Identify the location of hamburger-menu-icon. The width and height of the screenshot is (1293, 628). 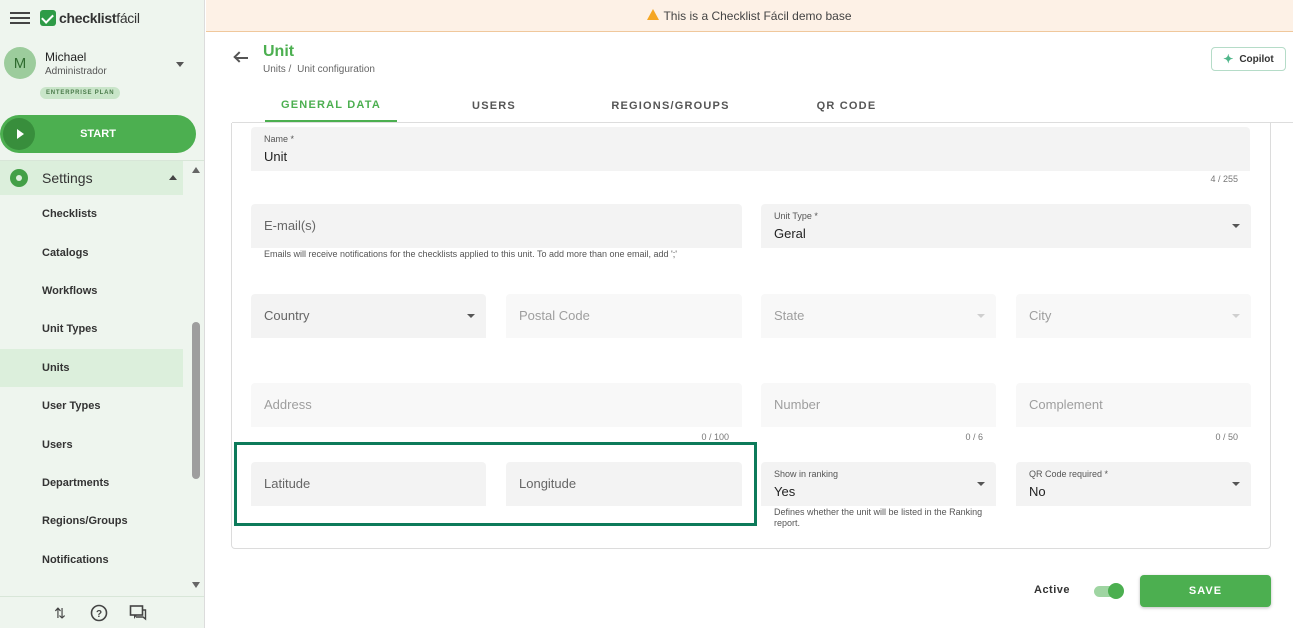
(20, 18).